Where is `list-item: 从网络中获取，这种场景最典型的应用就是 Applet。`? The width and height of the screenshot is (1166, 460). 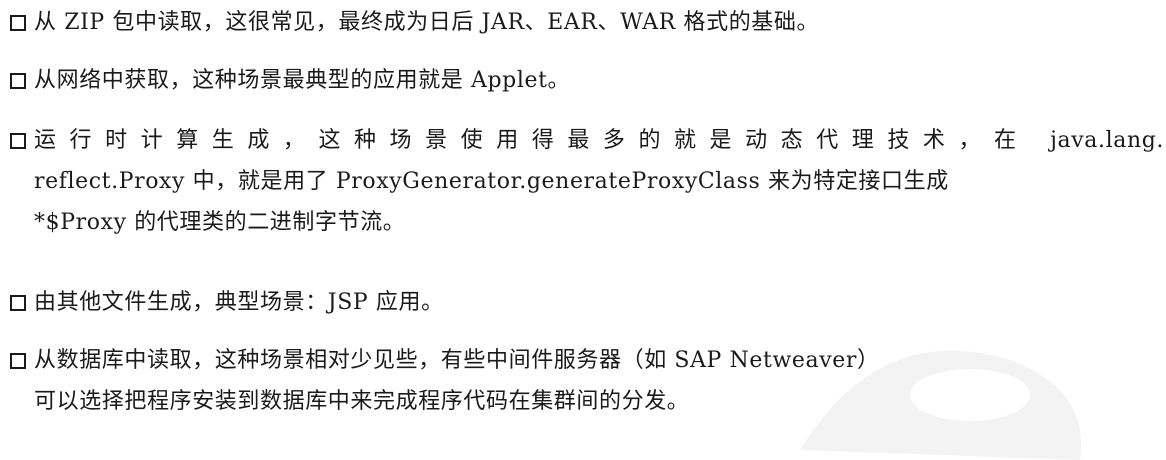
list-item: 从网络中获取，这种场景最典型的应用就是 Applet。 is located at coordinates (582, 80).